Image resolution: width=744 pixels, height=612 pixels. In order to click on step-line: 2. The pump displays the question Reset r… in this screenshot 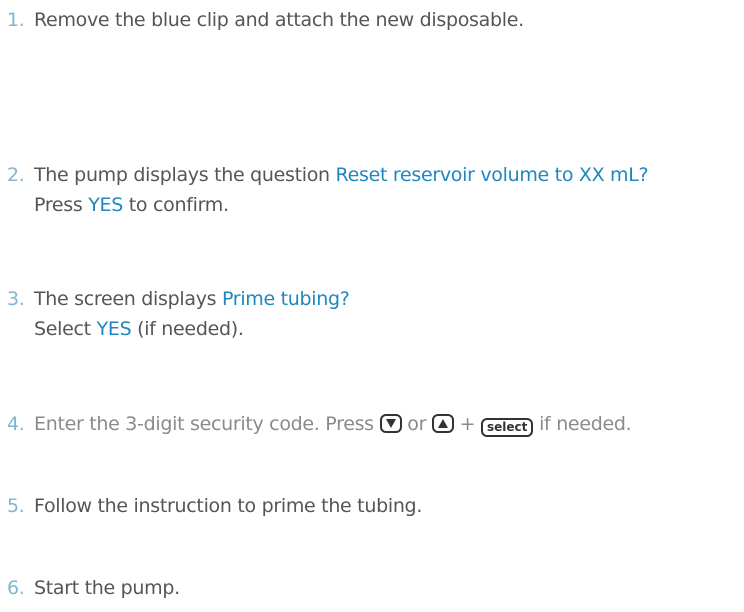, I will do `click(328, 175)`.